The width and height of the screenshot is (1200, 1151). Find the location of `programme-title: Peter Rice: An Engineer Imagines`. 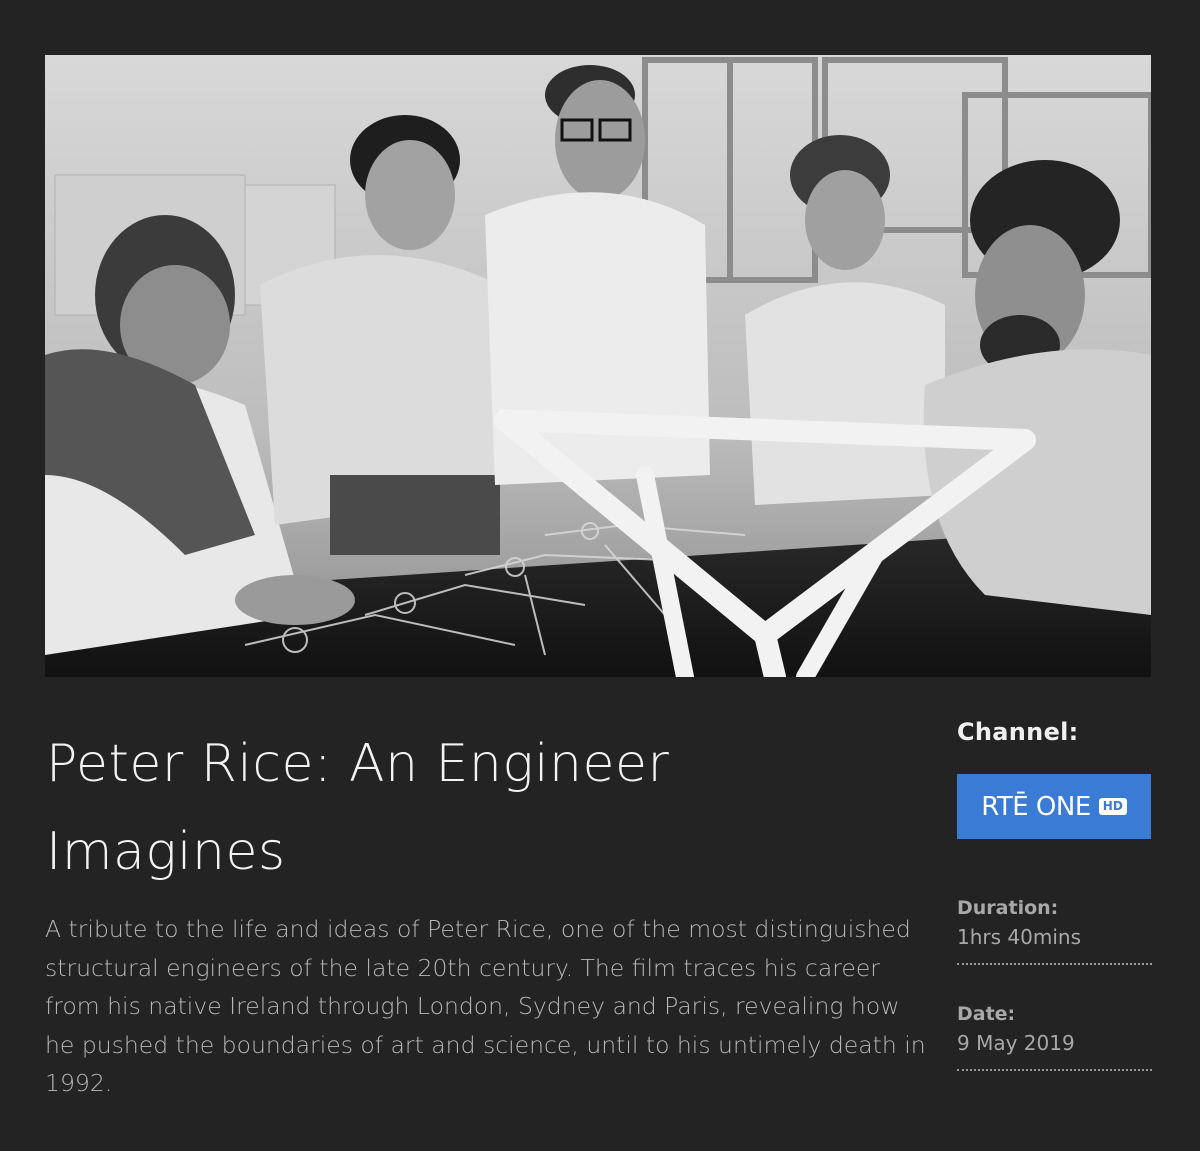

programme-title: Peter Rice: An Engineer Imagines is located at coordinates (358, 808).